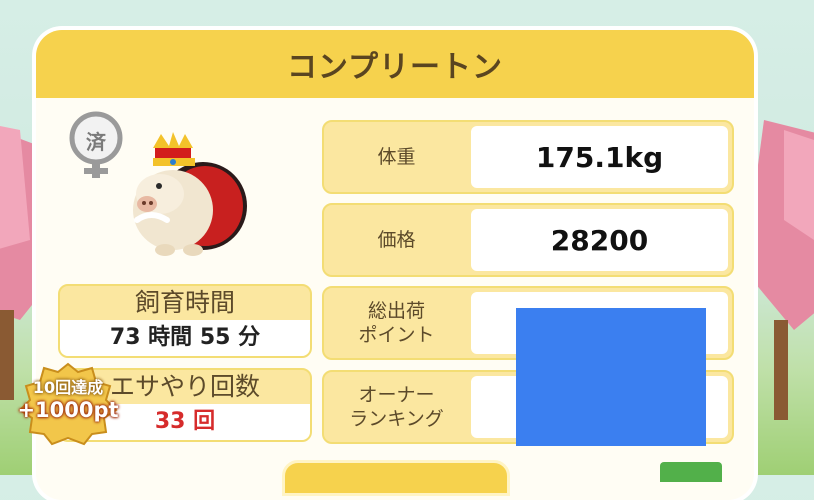  I want to click on price-row: 価格 28200, so click(528, 240).